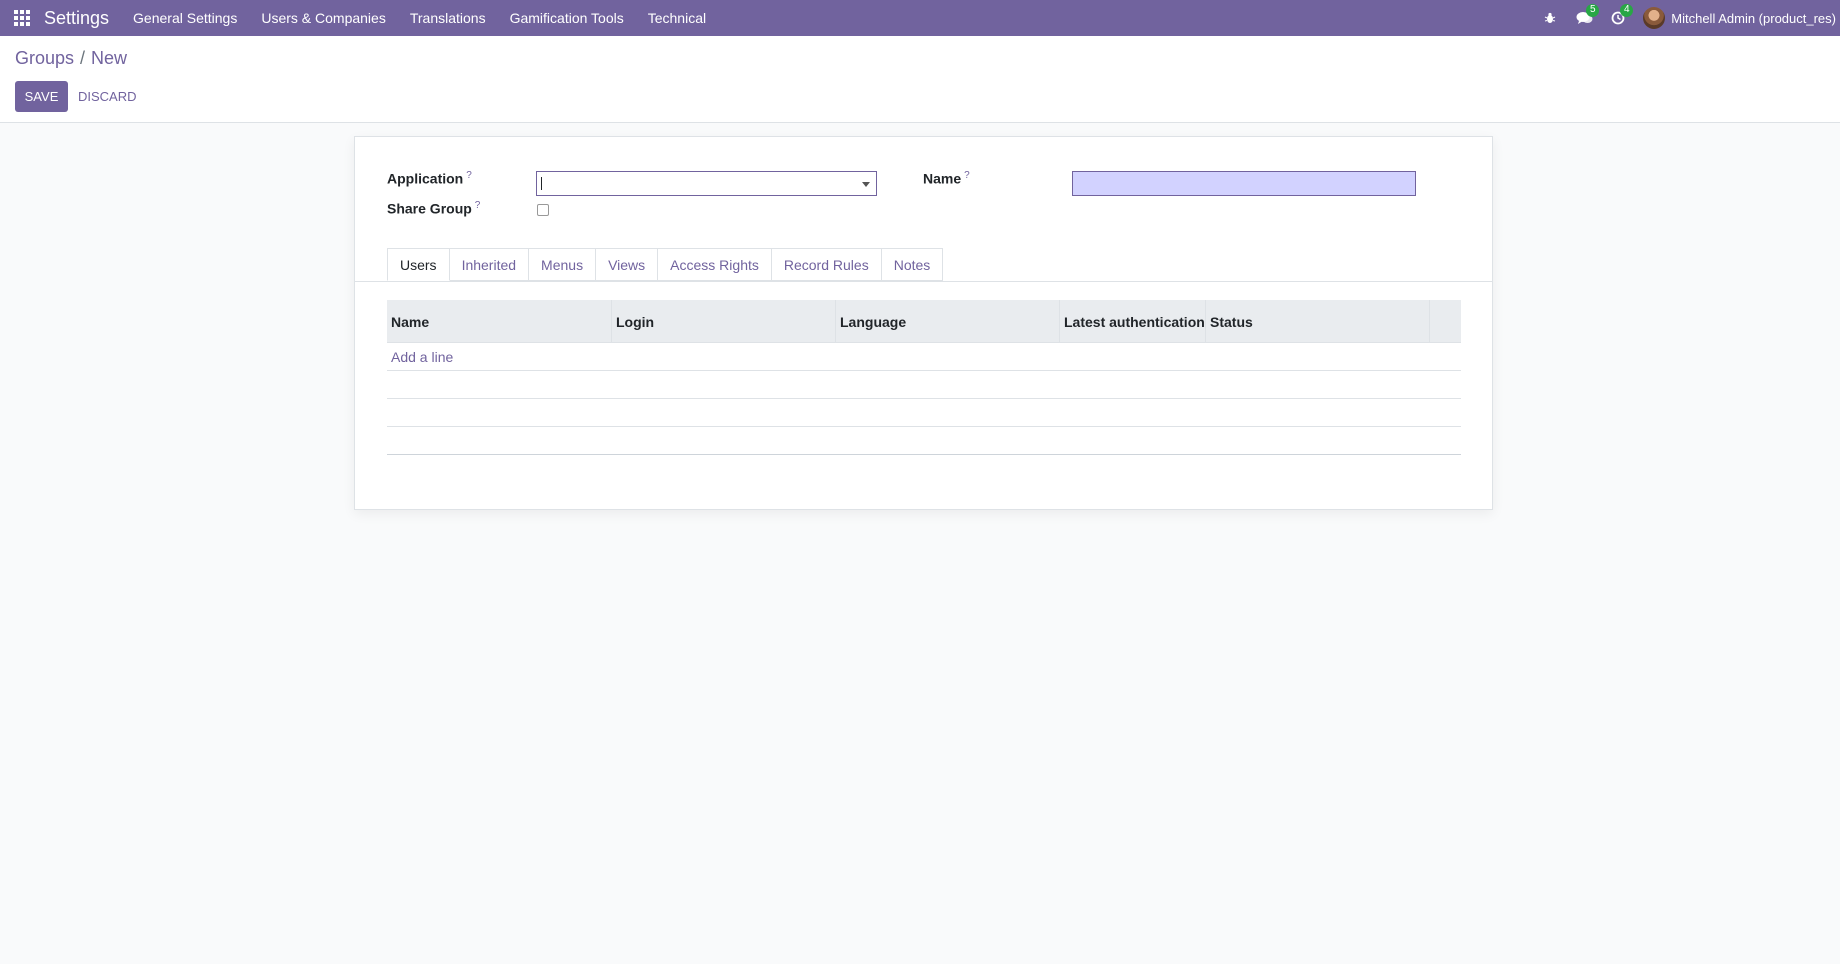 This screenshot has width=1840, height=964. I want to click on name-label: Name?, so click(946, 178).